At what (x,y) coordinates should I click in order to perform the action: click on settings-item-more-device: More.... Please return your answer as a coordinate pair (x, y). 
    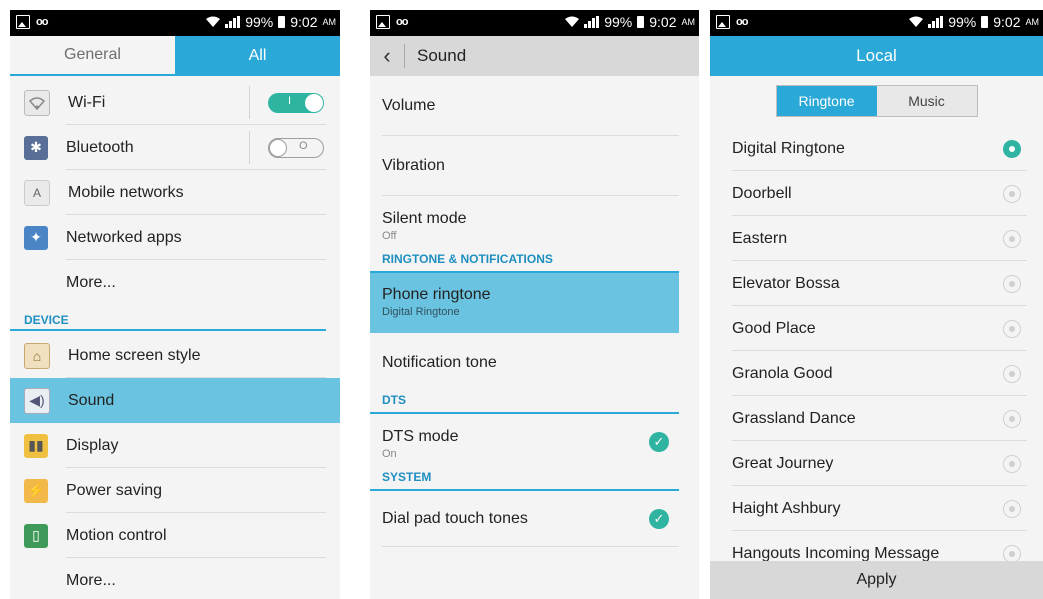
    Looking at the image, I should click on (175, 578).